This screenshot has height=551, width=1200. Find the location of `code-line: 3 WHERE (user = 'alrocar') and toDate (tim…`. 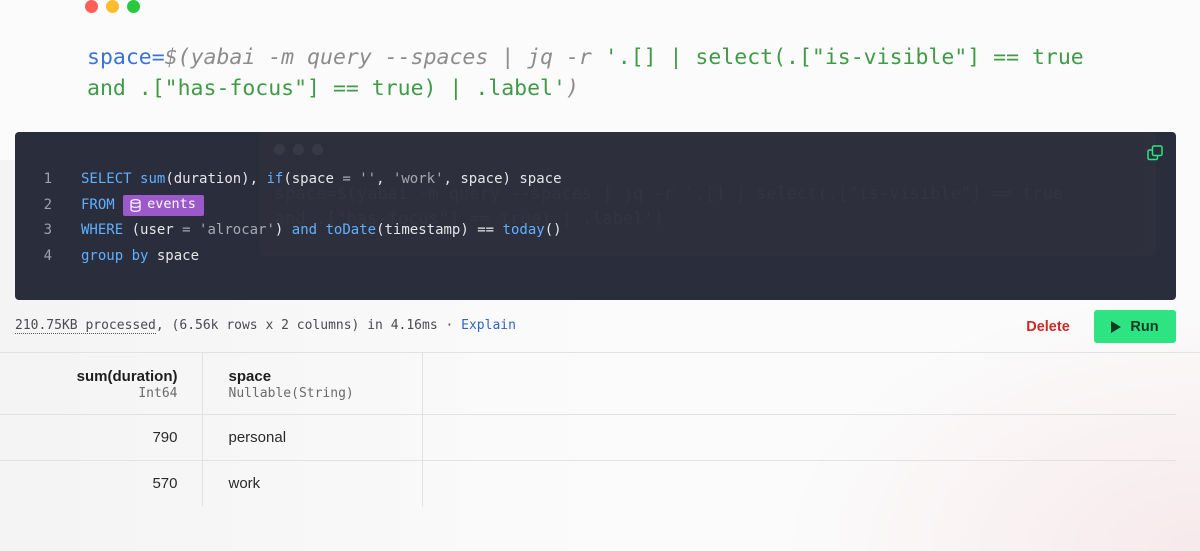

code-line: 3 WHERE (user = 'alrocar') and toDate (tim… is located at coordinates (288, 231).